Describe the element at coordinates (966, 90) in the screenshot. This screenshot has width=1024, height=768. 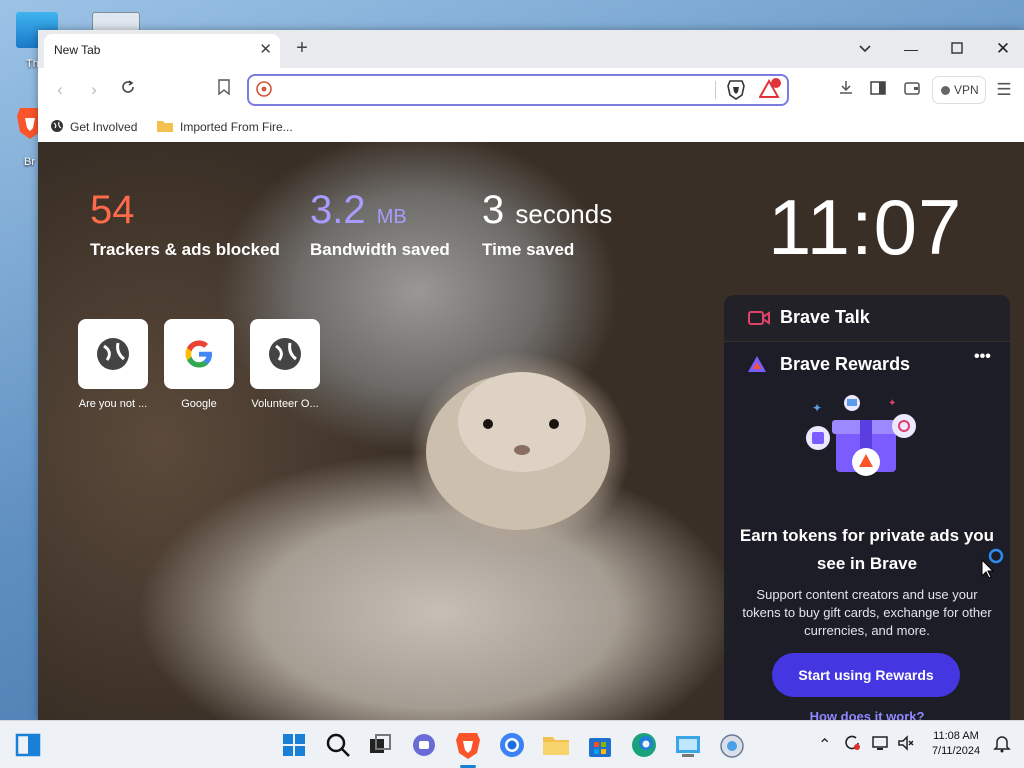
I see `vpn-label: VPN` at that location.